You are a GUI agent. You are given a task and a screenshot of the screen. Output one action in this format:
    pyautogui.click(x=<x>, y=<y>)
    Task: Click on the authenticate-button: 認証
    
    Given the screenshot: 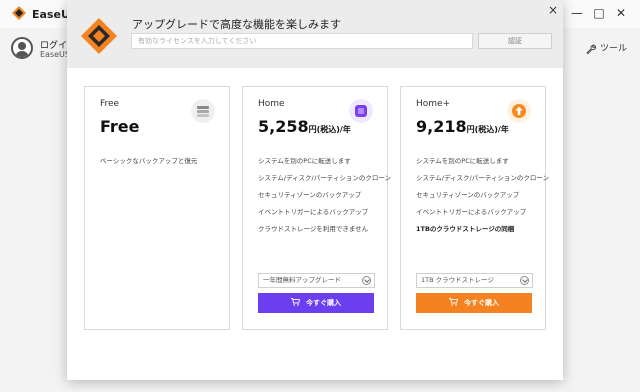 What is the action you would take?
    pyautogui.click(x=515, y=41)
    